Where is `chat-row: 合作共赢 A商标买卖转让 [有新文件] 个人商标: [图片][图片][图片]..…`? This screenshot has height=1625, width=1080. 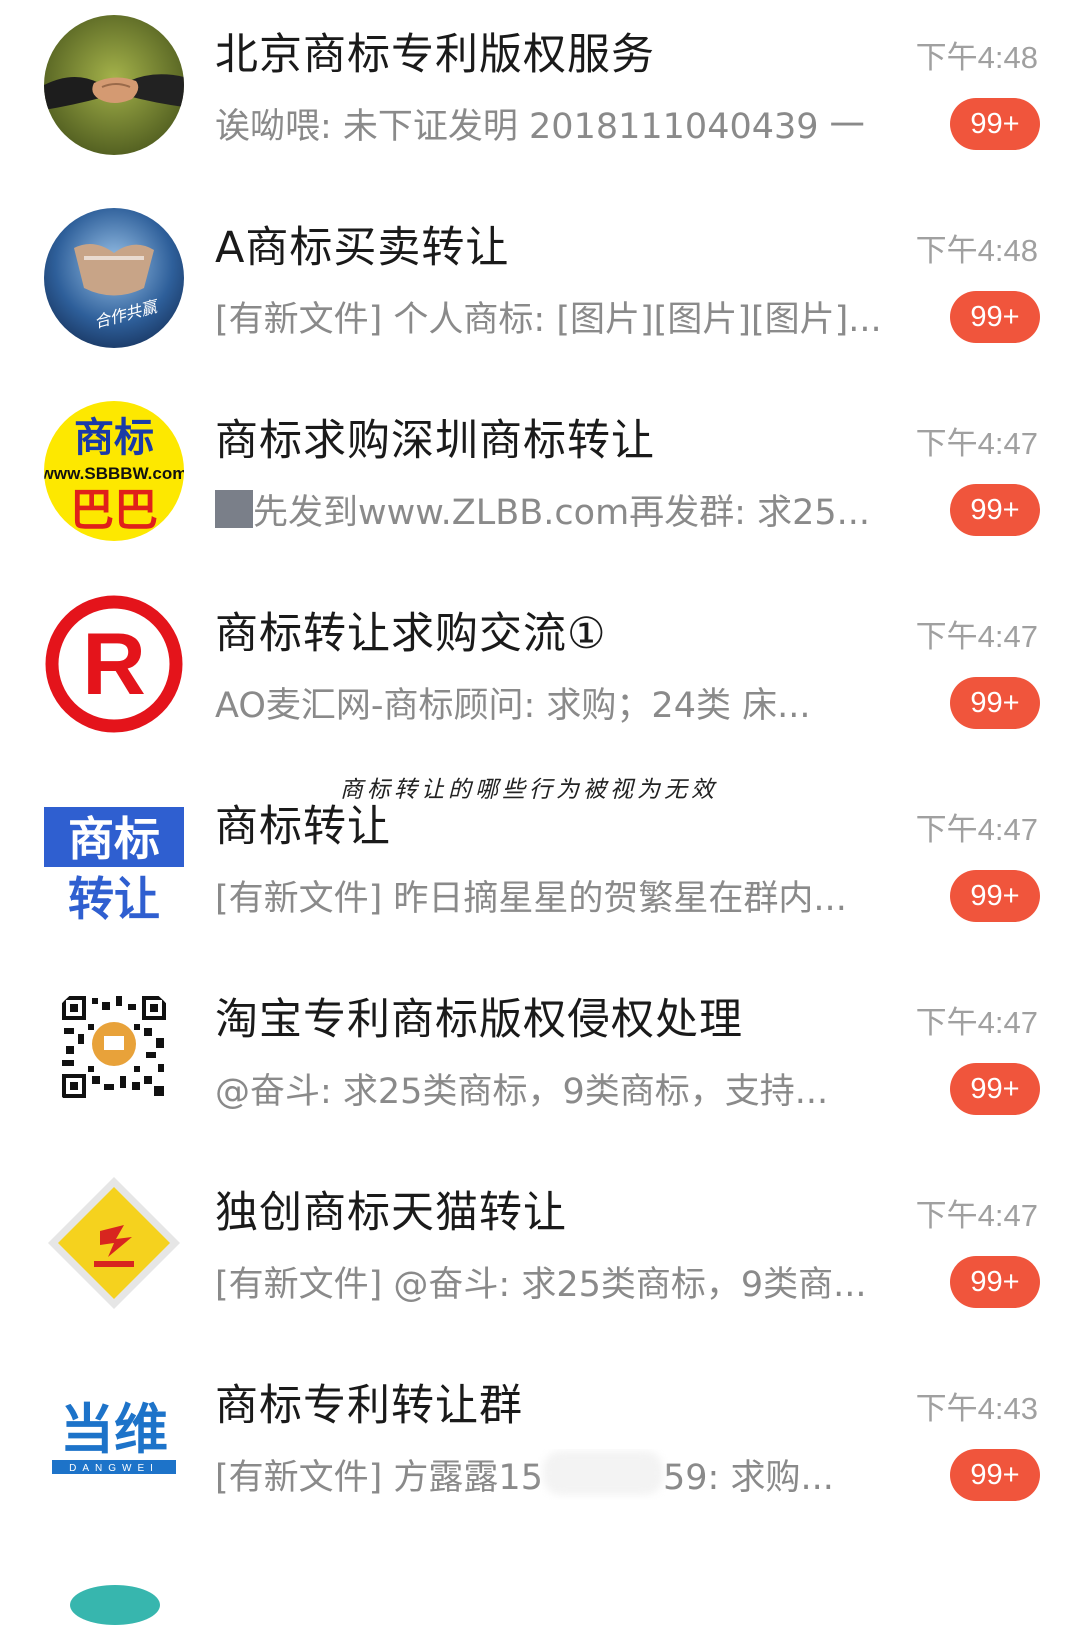
chat-row: 合作共赢 A商标买卖转让 [有新文件] 个人商标: [图片][图片][图片]..… is located at coordinates (540, 291).